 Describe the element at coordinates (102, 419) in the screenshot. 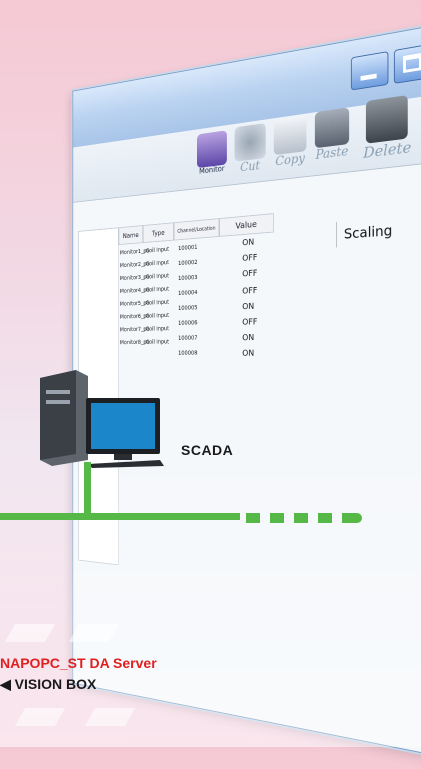

I see `computer-icon` at that location.